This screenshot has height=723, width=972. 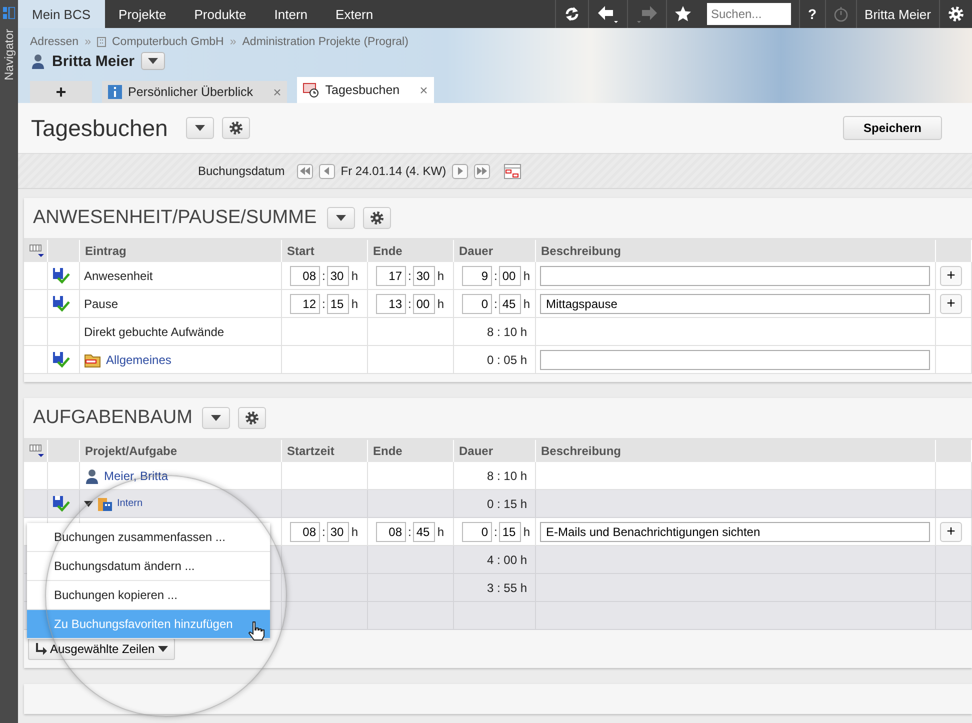 I want to click on add-tab-button: +, so click(x=61, y=92).